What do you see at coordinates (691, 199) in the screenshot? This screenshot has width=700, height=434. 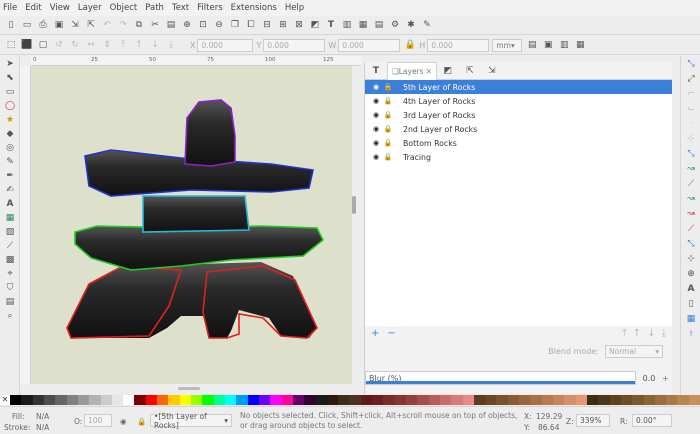 I see `snap-cusp-icon: ↝` at bounding box center [691, 199].